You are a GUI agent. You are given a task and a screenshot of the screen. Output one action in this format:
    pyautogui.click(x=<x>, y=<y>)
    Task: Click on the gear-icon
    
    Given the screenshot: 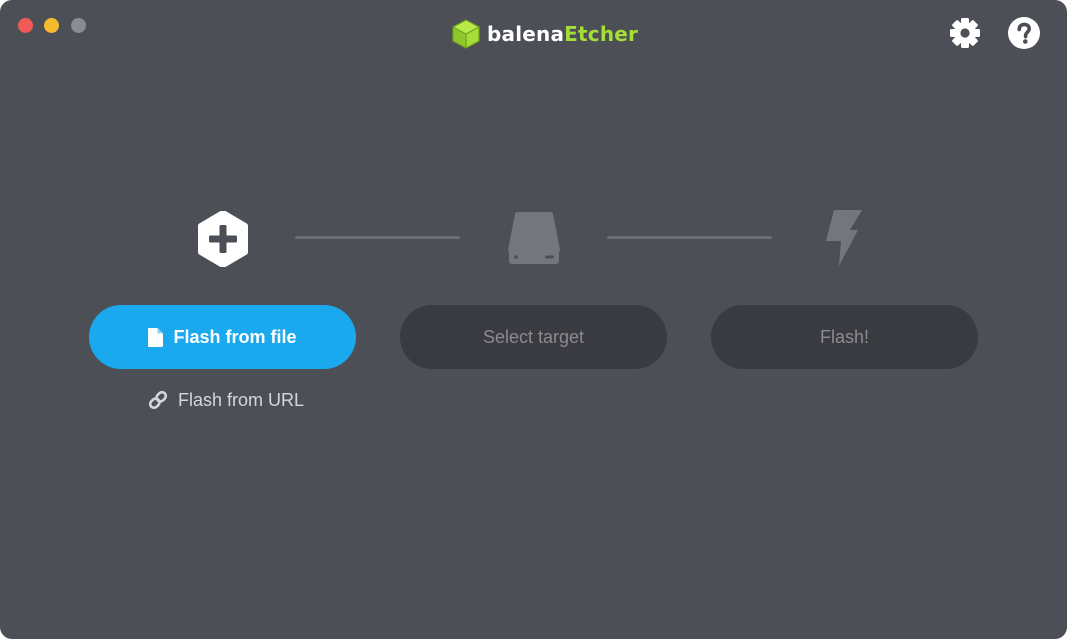 What is the action you would take?
    pyautogui.click(x=965, y=33)
    